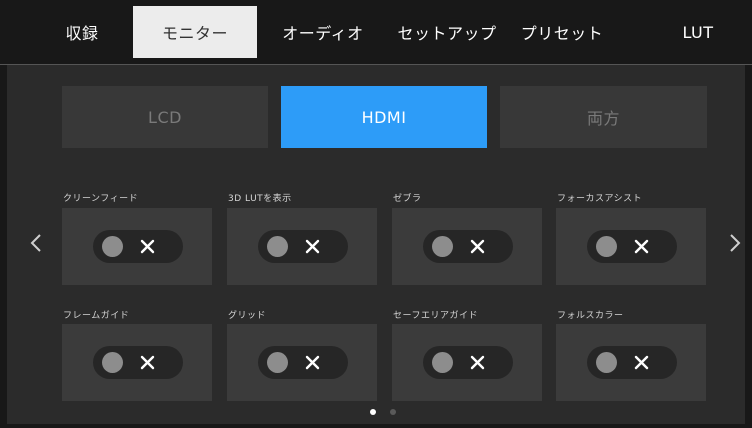 This screenshot has width=752, height=428. What do you see at coordinates (407, 199) in the screenshot?
I see `zebra-label: ゼブラ` at bounding box center [407, 199].